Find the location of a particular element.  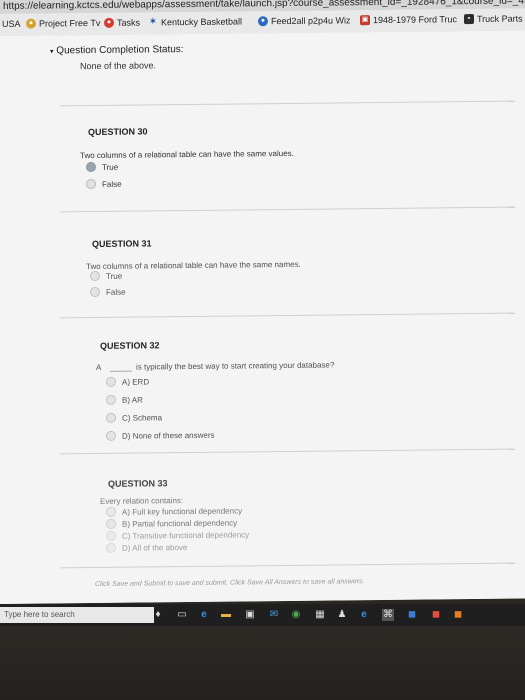

q33-option-a: A) Full key functional dependency is located at coordinates (174, 511).